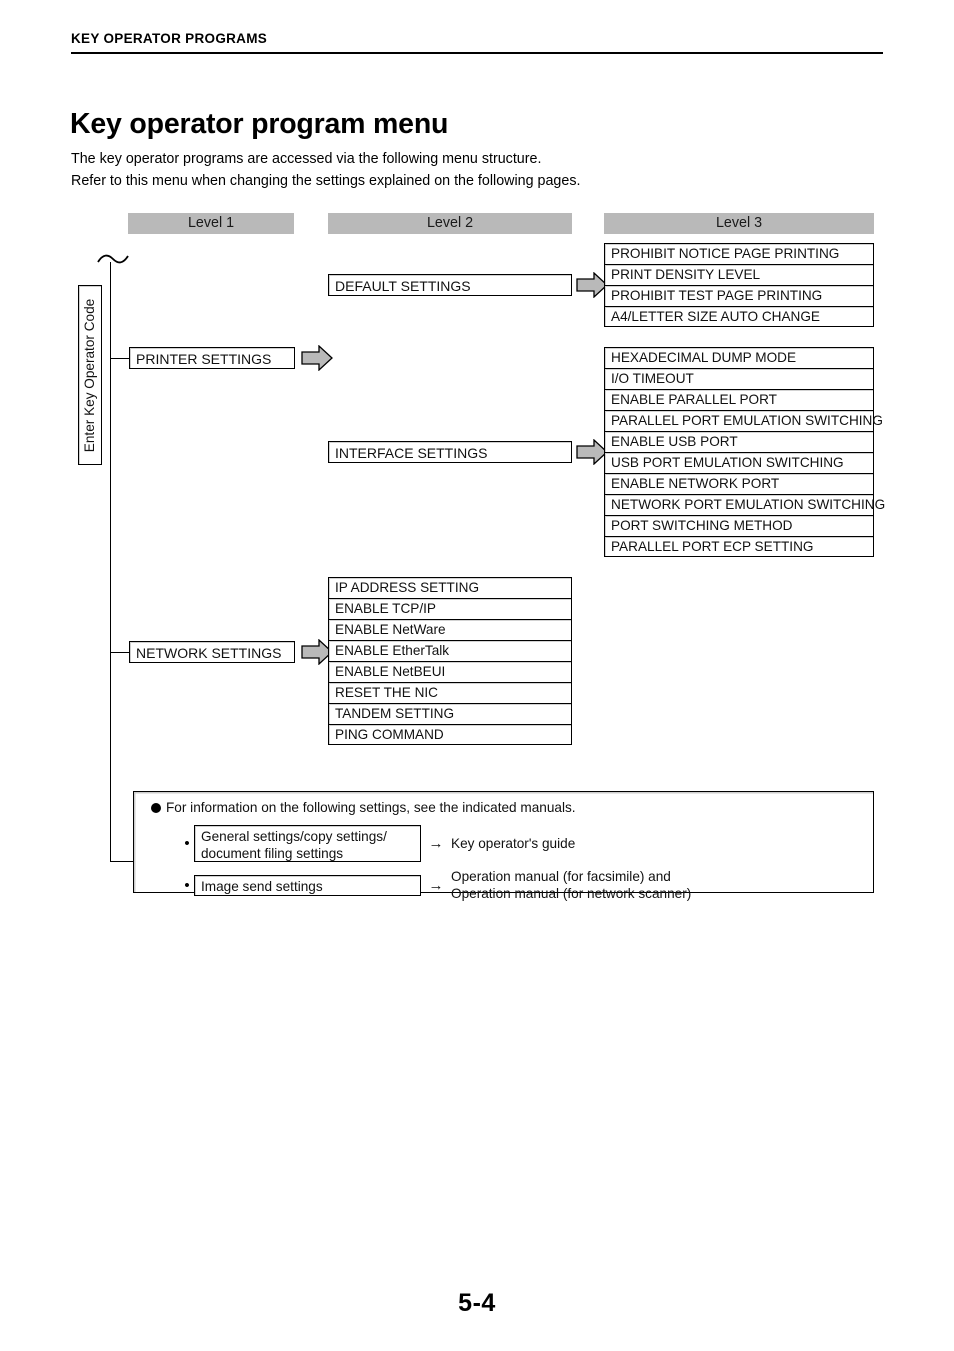 The width and height of the screenshot is (954, 1351). Describe the element at coordinates (113, 262) in the screenshot. I see `line-break-squiggle-icon` at that location.